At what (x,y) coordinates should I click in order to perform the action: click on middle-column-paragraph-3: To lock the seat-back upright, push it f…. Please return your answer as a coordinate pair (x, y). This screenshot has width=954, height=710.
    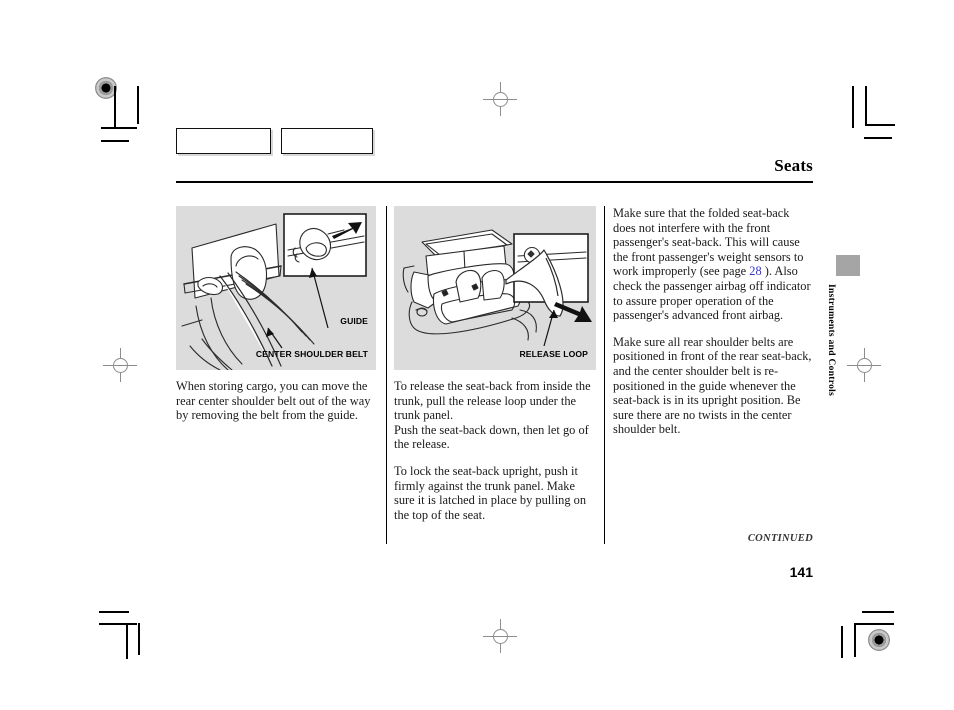
    Looking at the image, I should click on (490, 492).